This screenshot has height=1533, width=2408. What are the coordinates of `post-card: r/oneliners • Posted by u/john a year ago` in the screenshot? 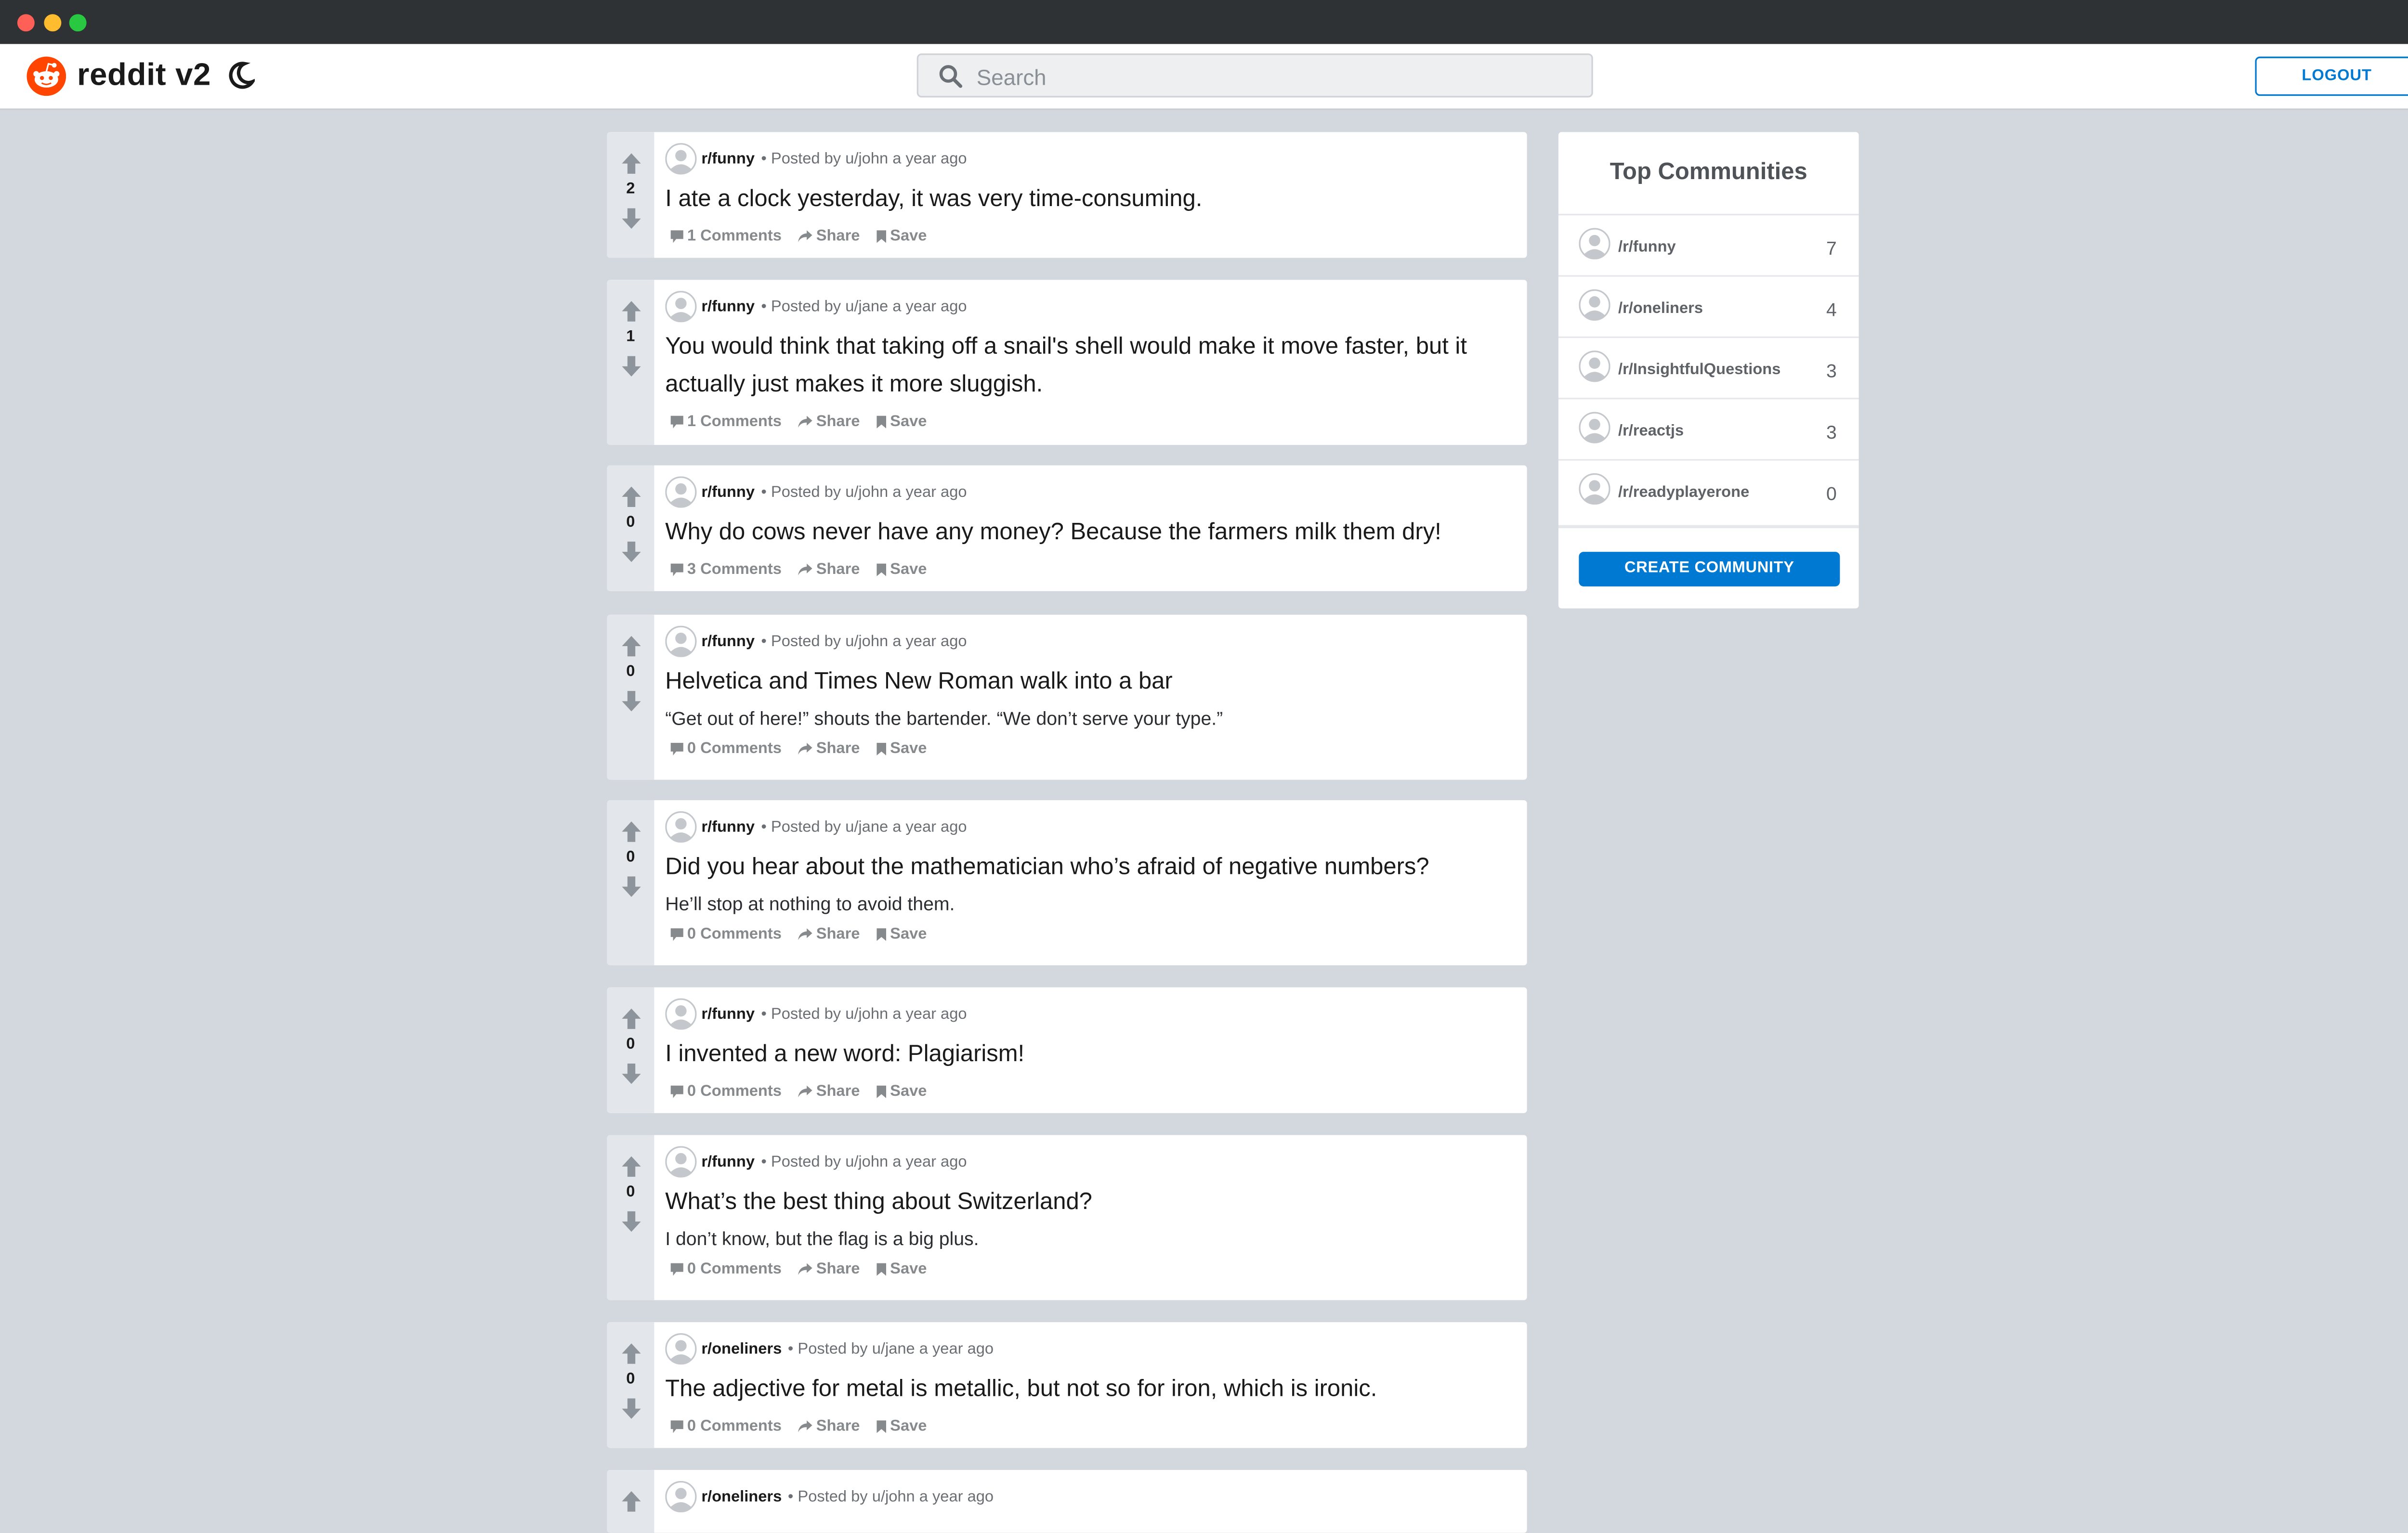 It's located at (1067, 1501).